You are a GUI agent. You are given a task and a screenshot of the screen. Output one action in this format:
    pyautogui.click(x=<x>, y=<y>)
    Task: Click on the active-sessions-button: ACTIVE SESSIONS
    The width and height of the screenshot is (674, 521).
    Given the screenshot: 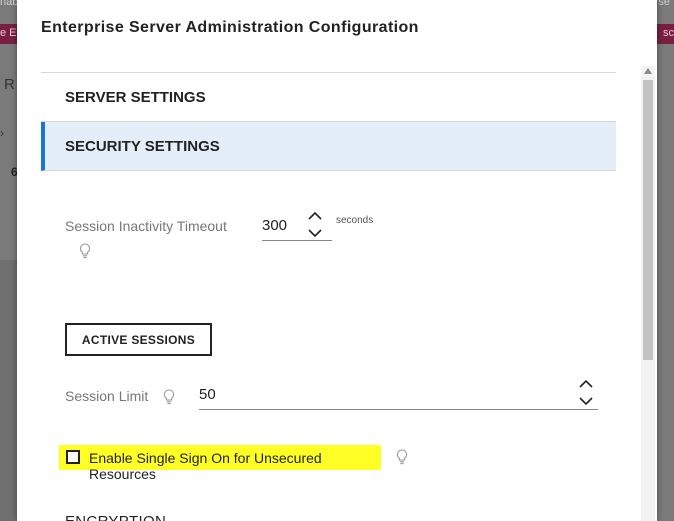 What is the action you would take?
    pyautogui.click(x=138, y=339)
    